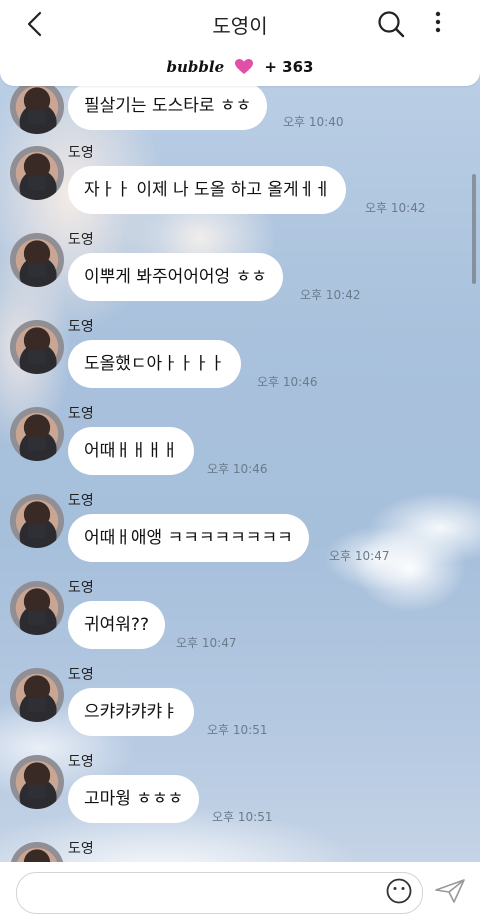 The width and height of the screenshot is (480, 914). Describe the element at coordinates (195, 67) in the screenshot. I see `bubble-brand: bubble` at that location.